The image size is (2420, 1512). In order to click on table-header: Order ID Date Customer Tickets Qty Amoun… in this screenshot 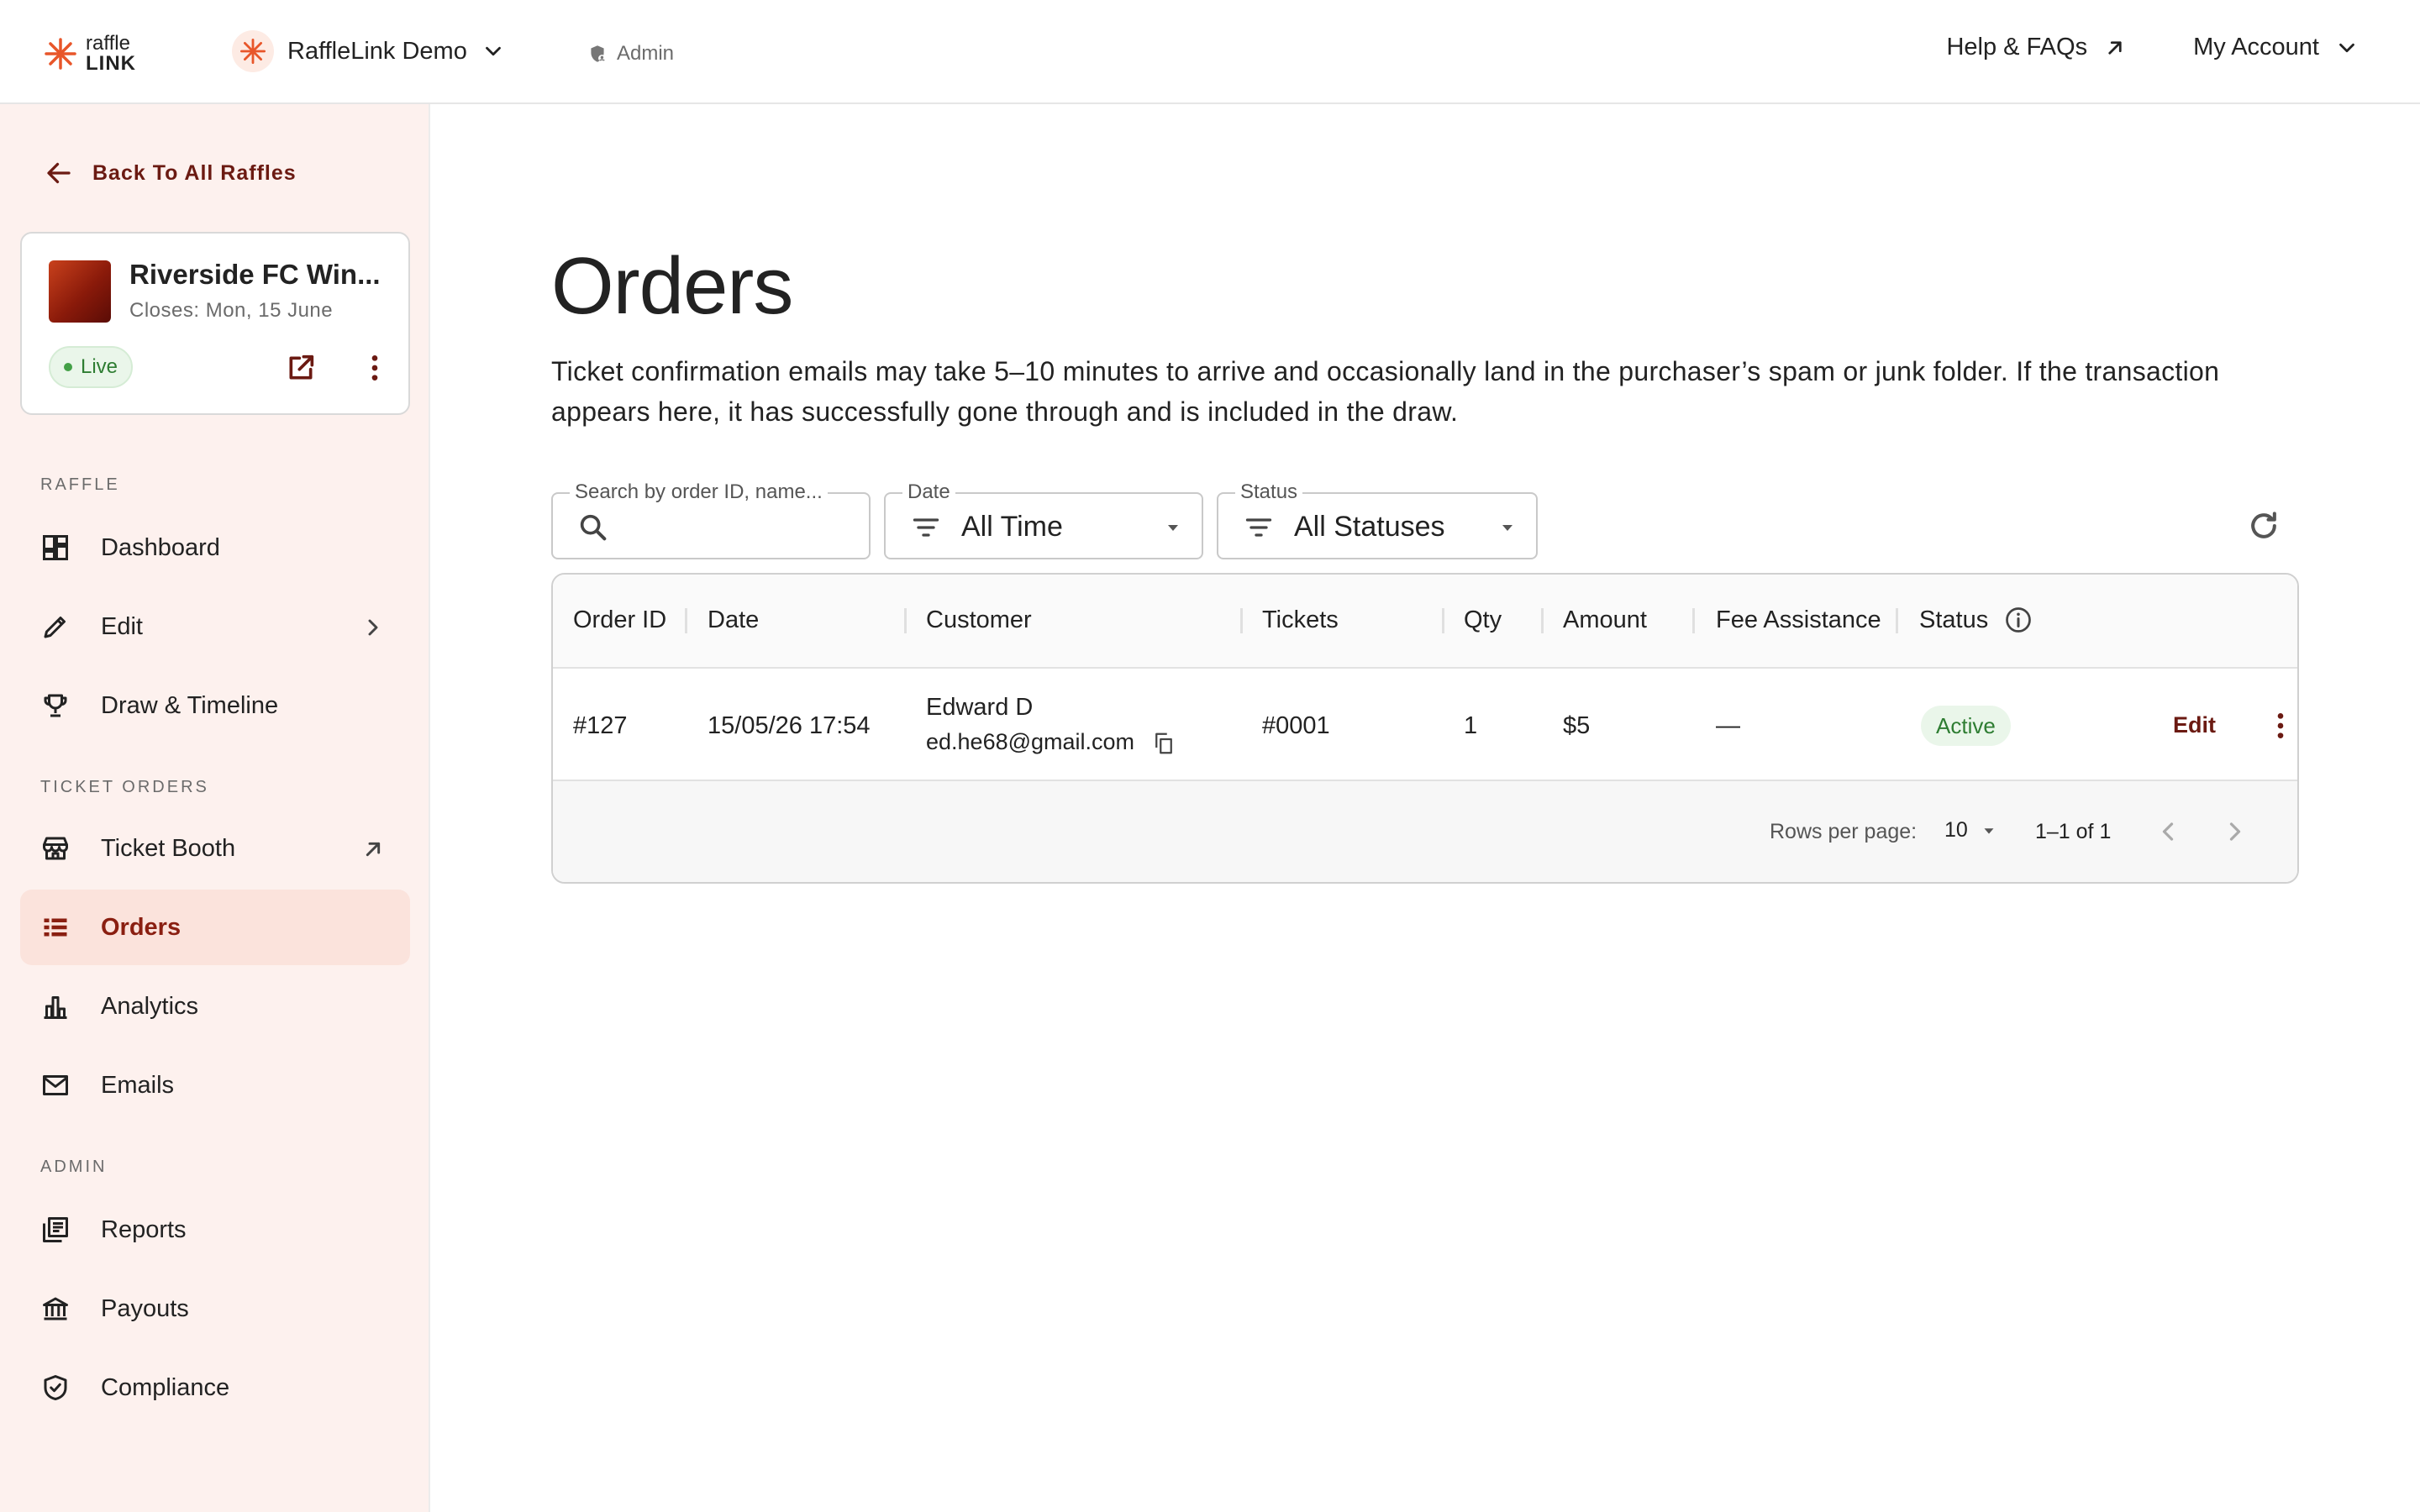, I will do `click(1425, 622)`.